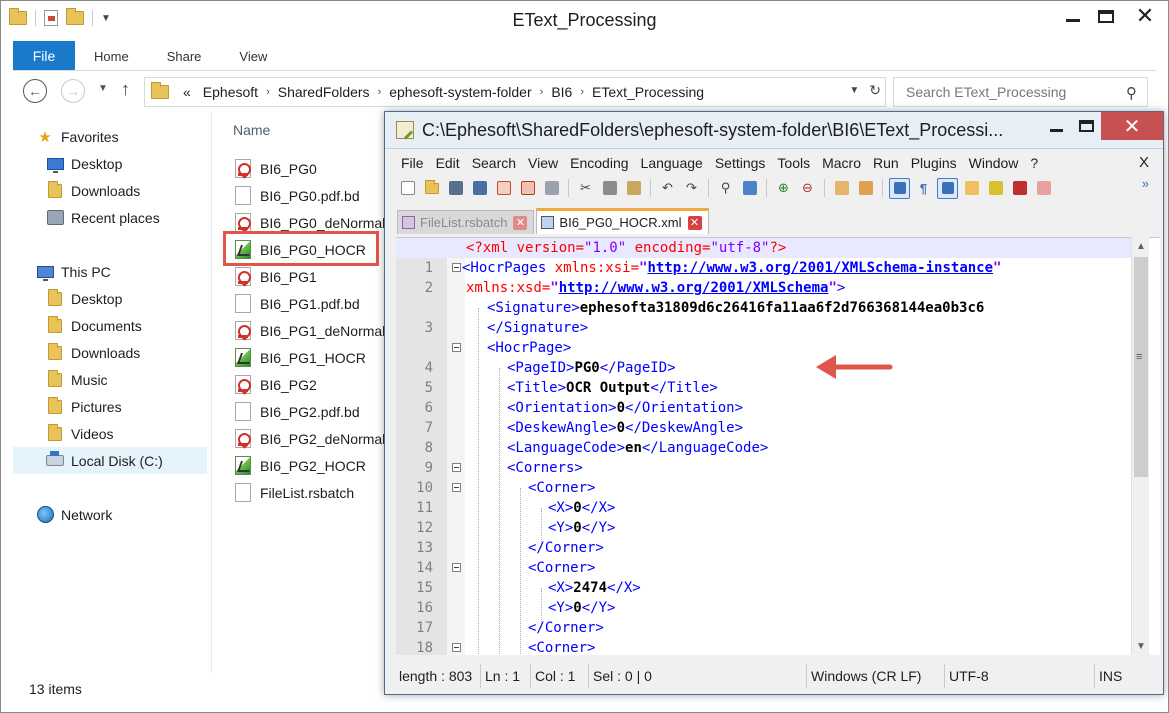  What do you see at coordinates (609, 188) in the screenshot?
I see `copy-icon` at bounding box center [609, 188].